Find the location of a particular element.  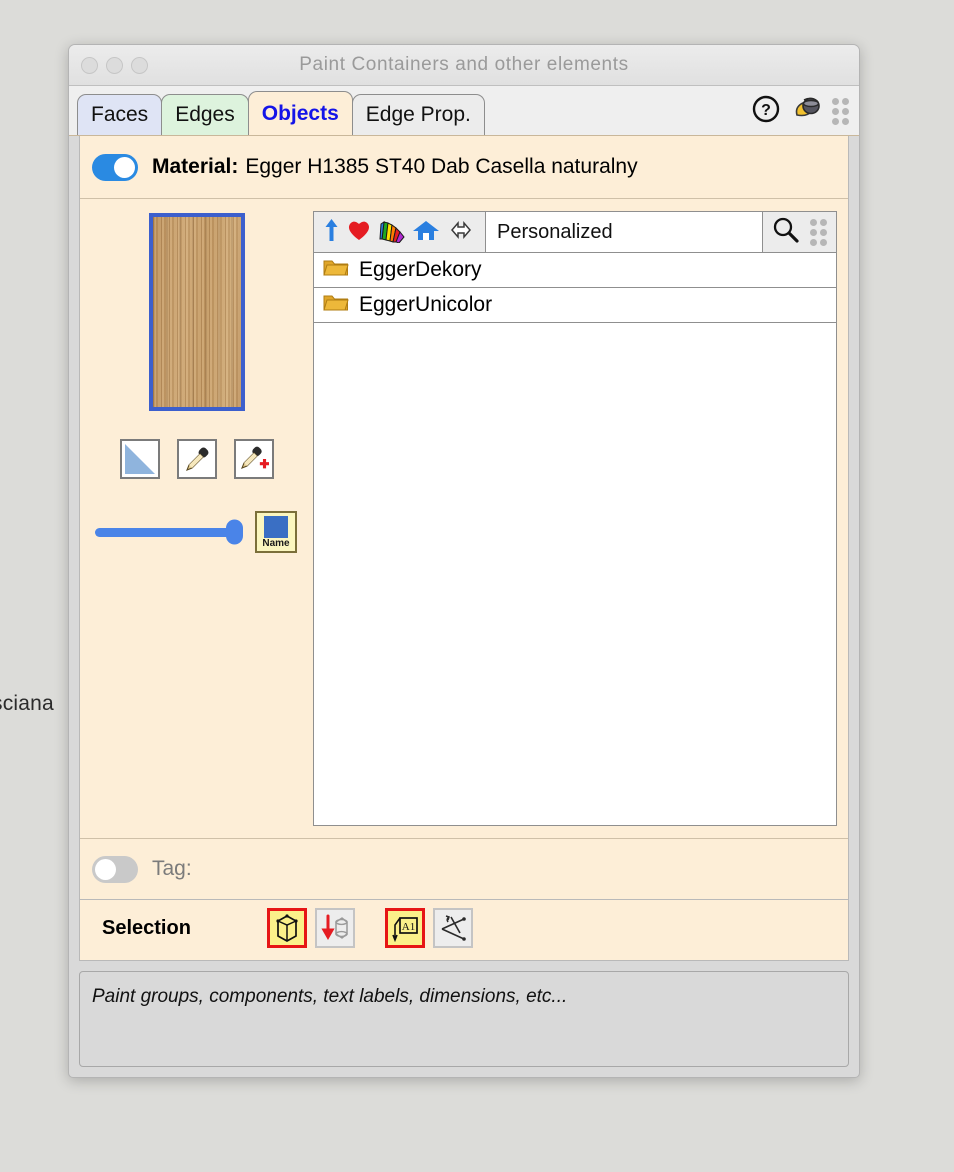

zoom-dot-icon is located at coordinates (139, 65).